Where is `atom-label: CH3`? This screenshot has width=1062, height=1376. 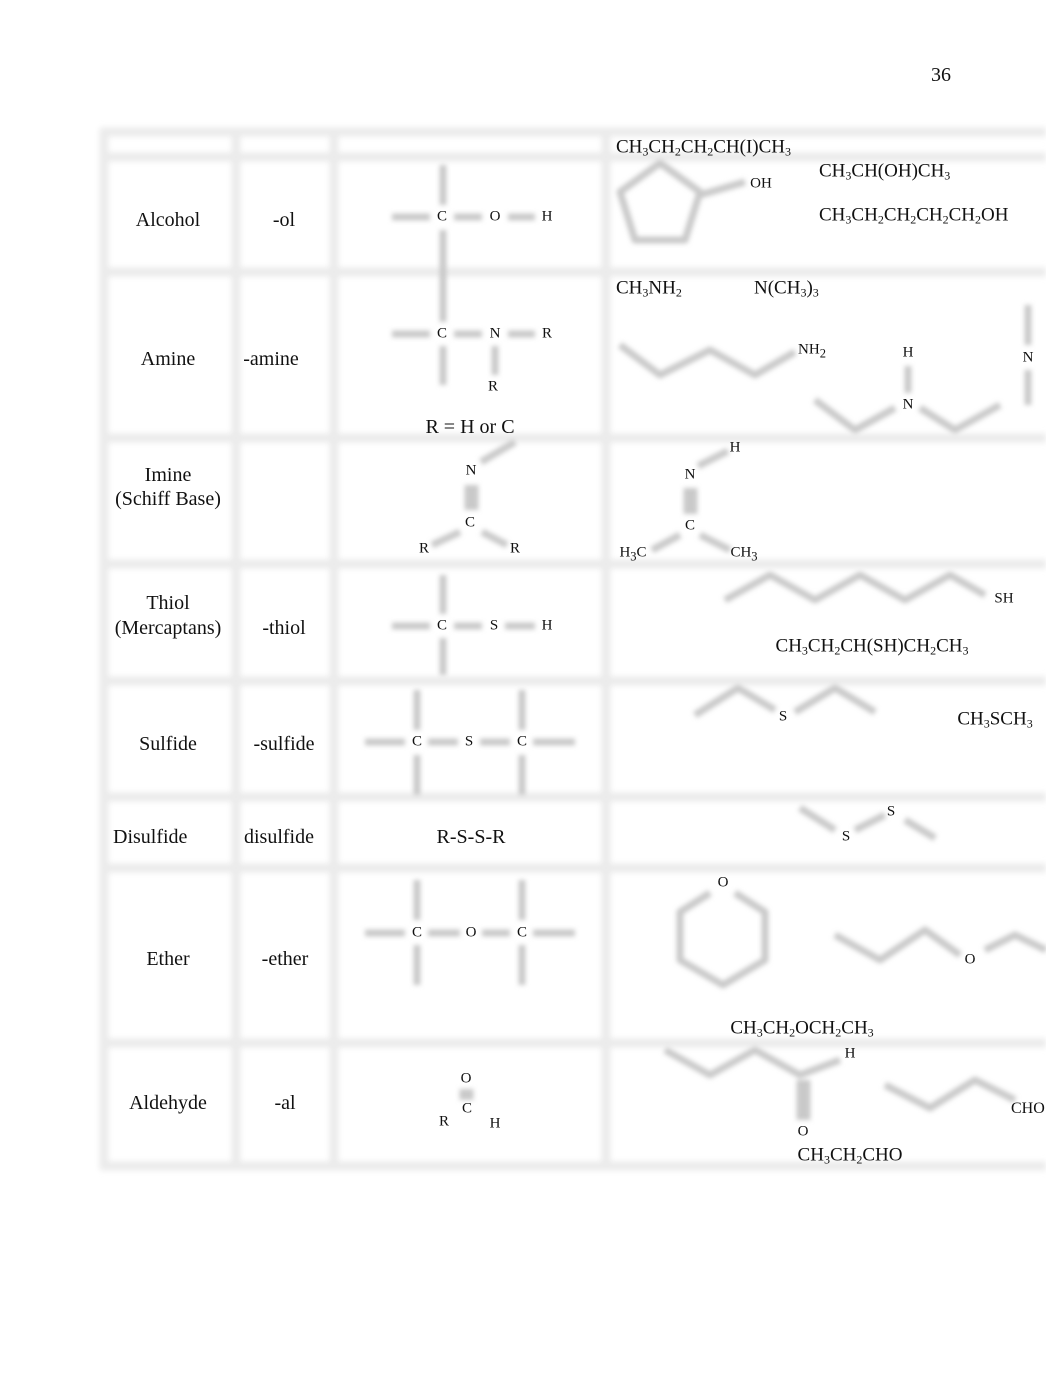
atom-label: CH3 is located at coordinates (744, 554).